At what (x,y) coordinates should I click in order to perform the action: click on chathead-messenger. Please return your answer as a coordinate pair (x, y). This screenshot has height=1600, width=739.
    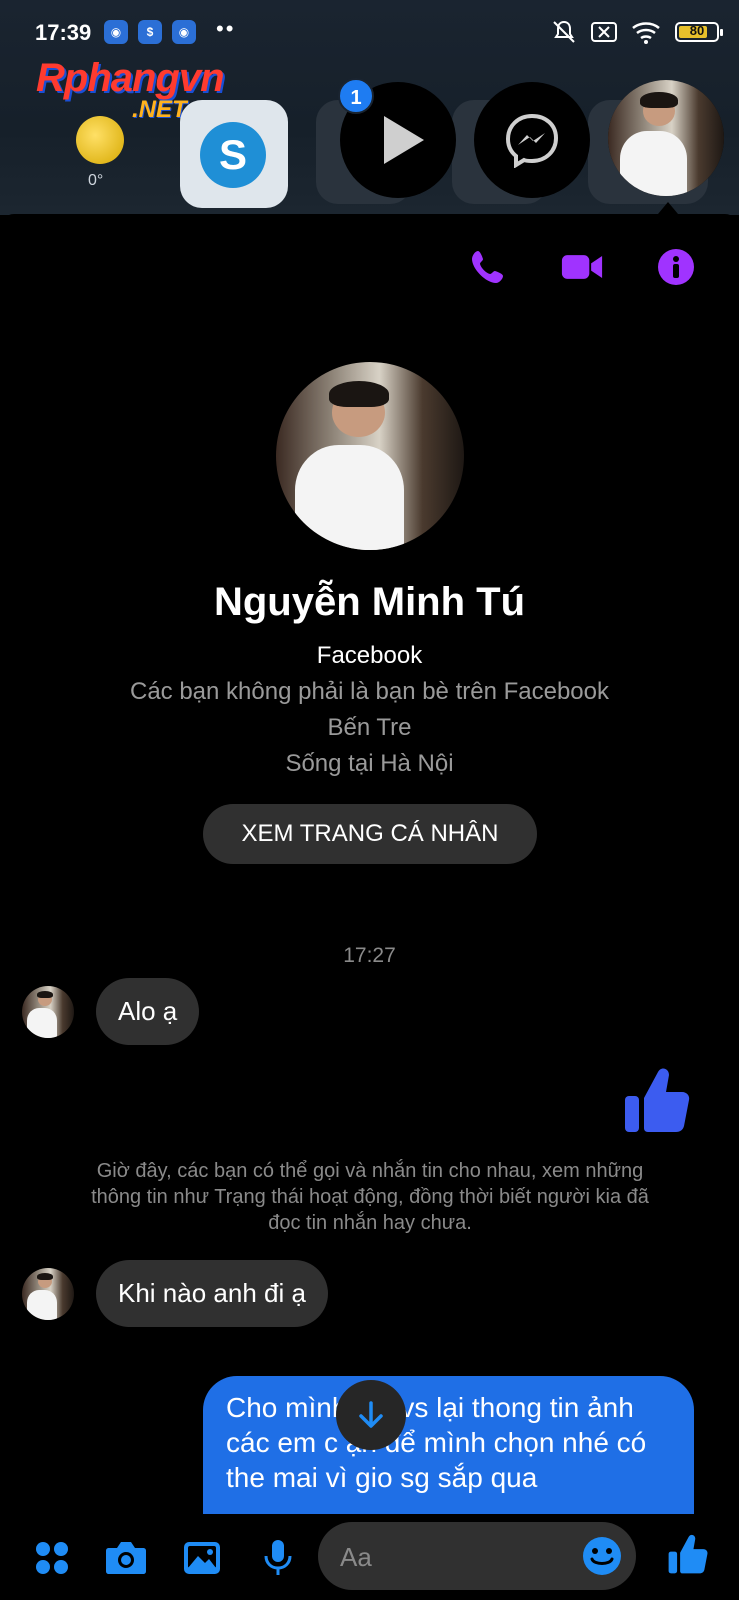
    Looking at the image, I should click on (532, 140).